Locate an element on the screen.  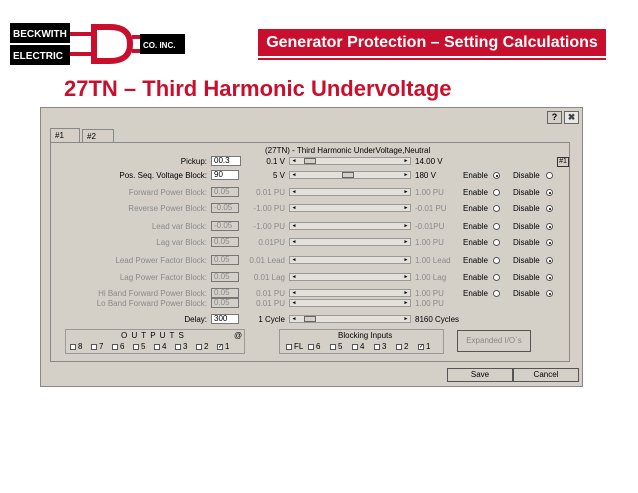
setting-value-input: 300 is located at coordinates (225, 319).